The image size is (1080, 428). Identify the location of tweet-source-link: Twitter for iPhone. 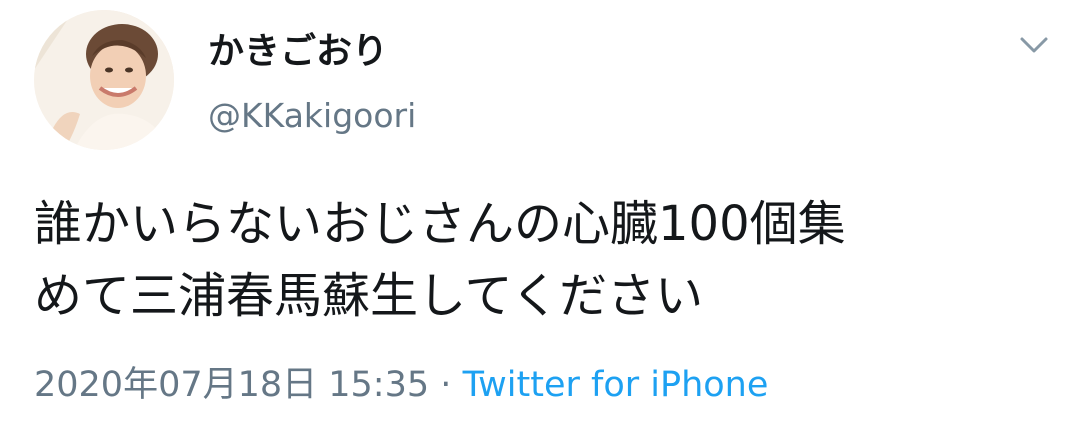
(616, 385).